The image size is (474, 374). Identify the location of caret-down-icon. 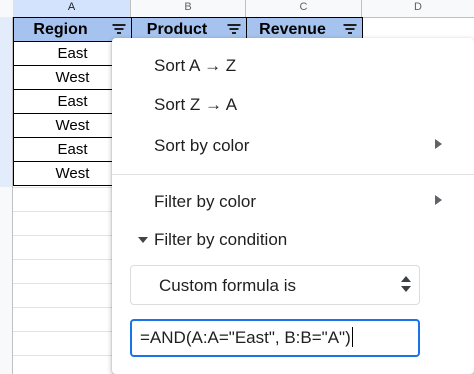
(143, 240).